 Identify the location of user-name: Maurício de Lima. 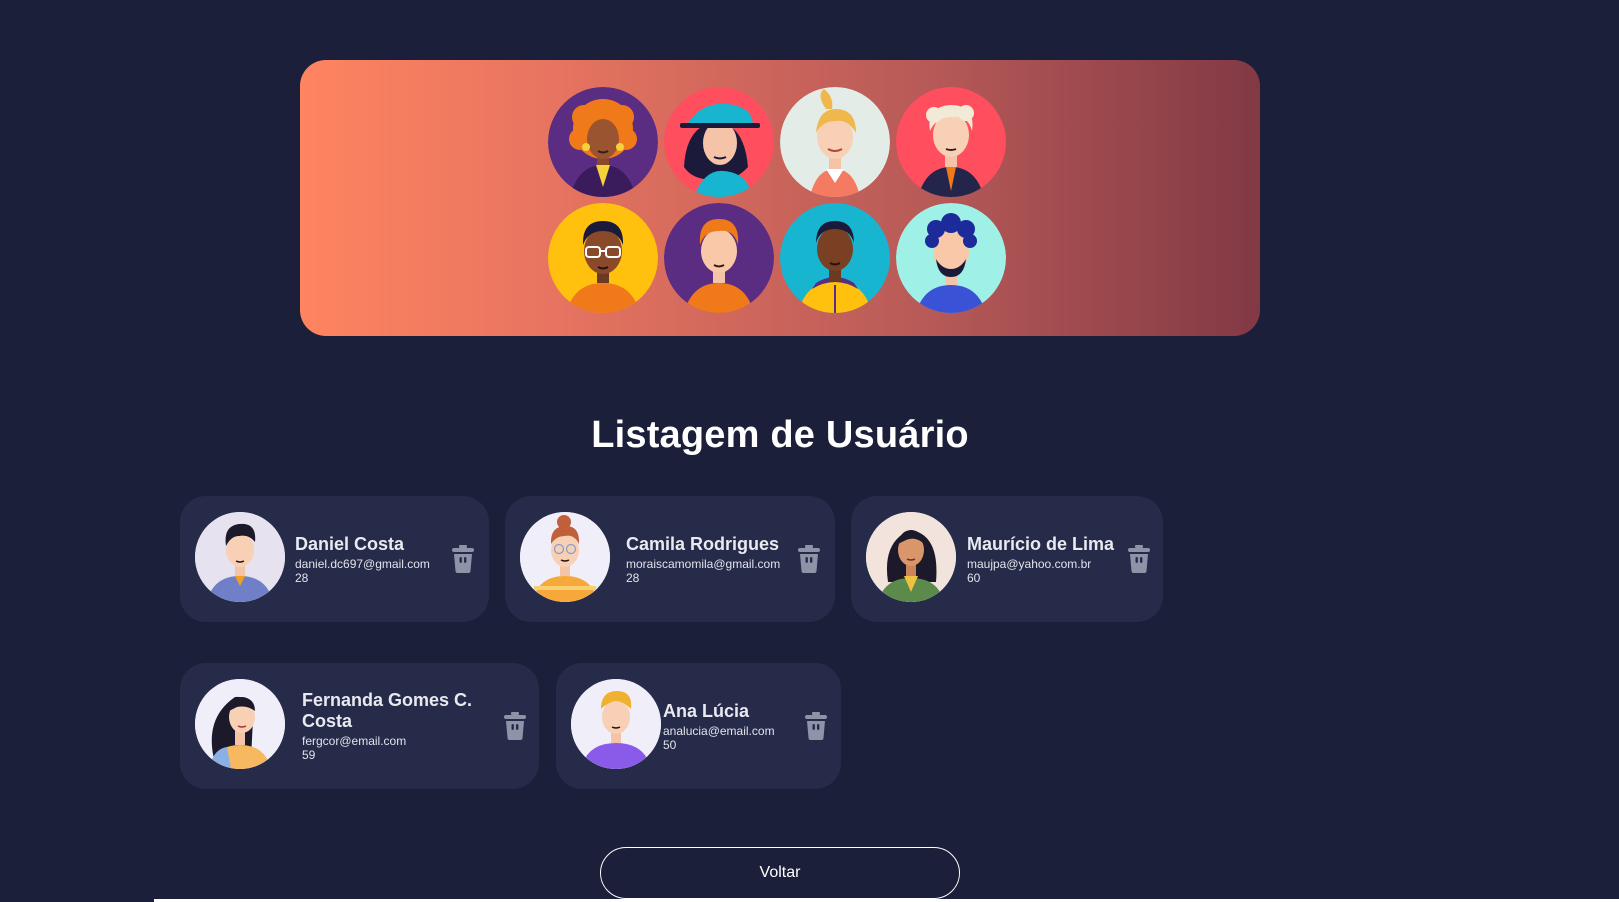
(1041, 543).